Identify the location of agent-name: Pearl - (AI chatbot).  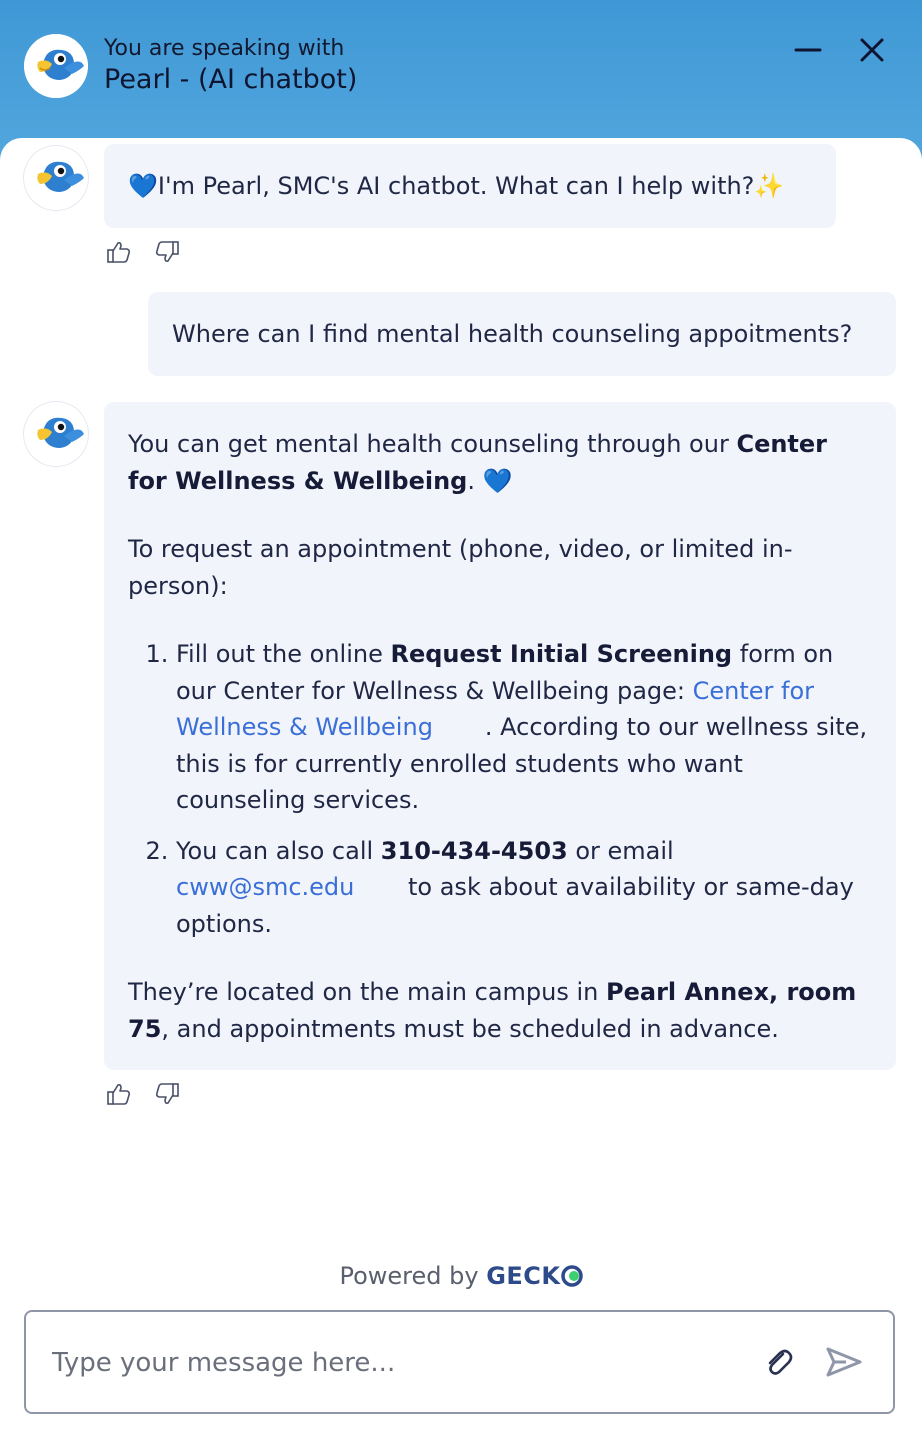
(231, 79).